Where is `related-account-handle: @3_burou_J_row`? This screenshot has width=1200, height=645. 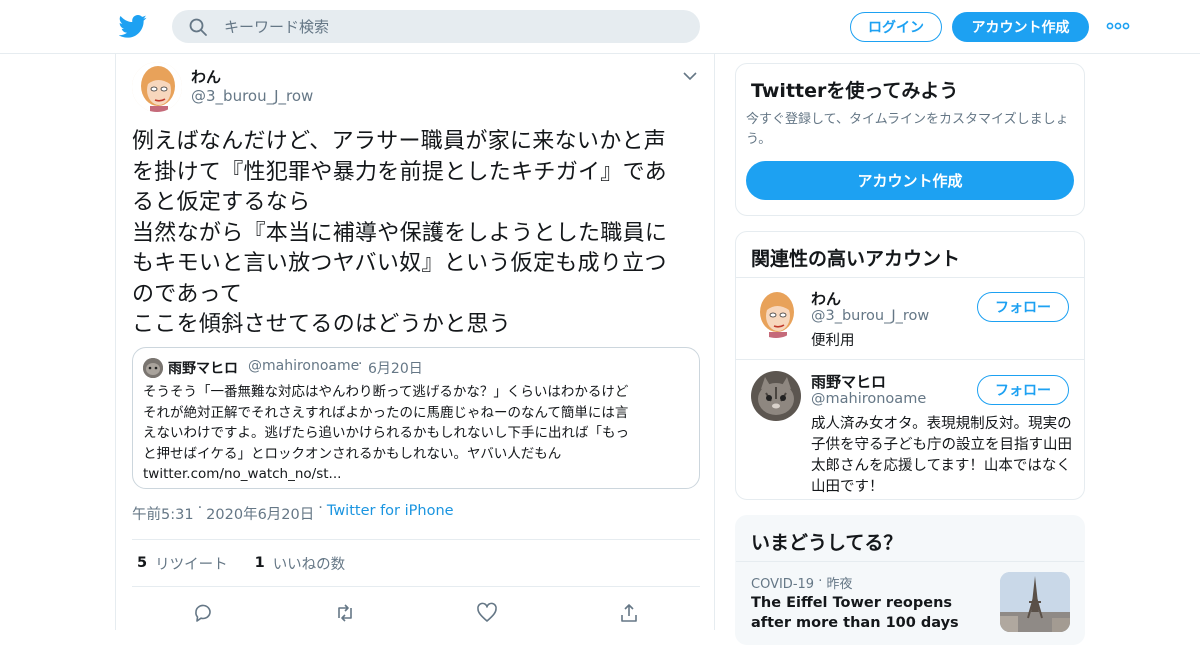 related-account-handle: @3_burou_J_row is located at coordinates (870, 316).